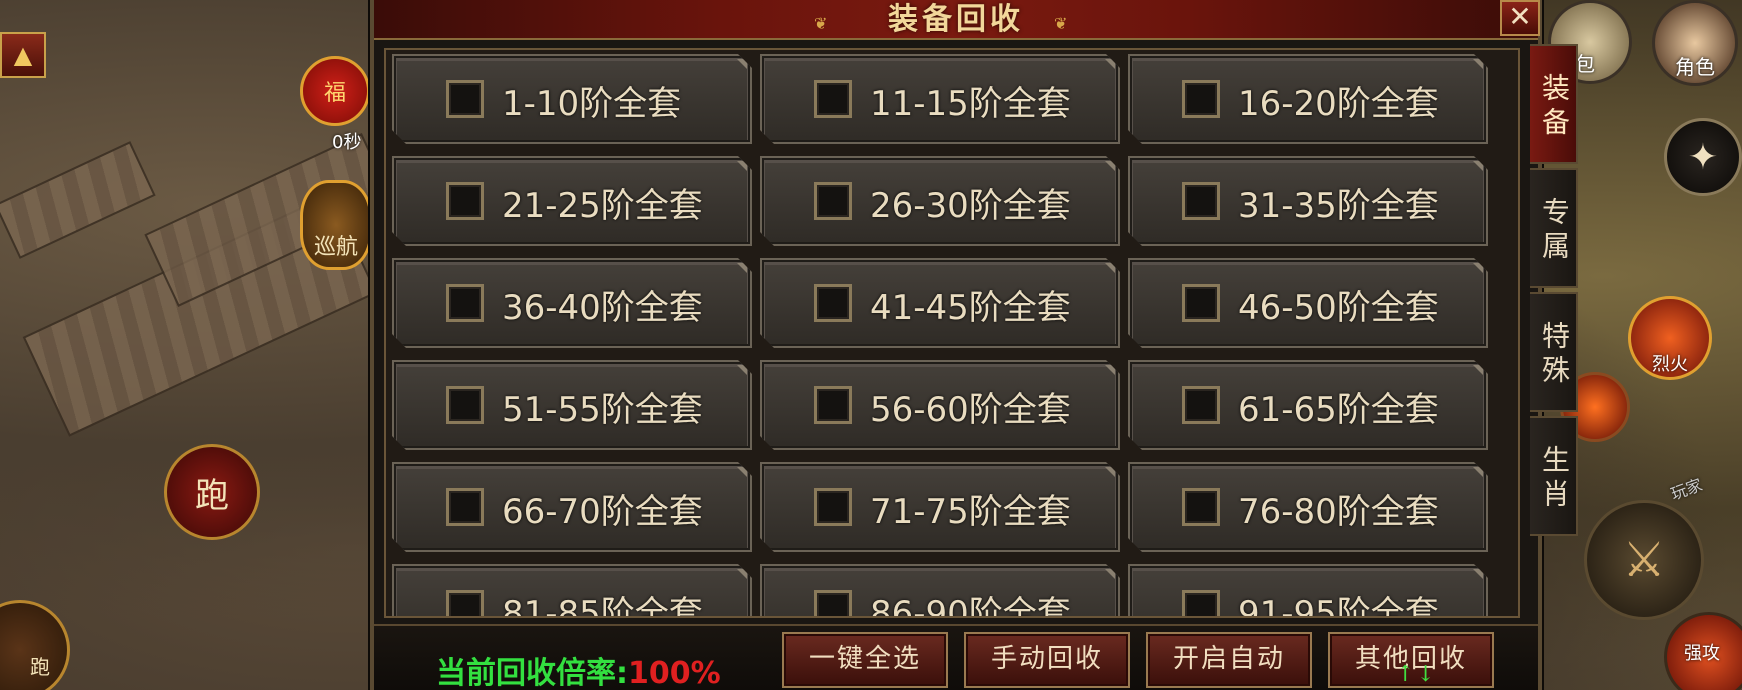 This screenshot has width=1742, height=690. Describe the element at coordinates (532, 673) in the screenshot. I see `recycle-rate-label: 当前回收倍率:` at that location.